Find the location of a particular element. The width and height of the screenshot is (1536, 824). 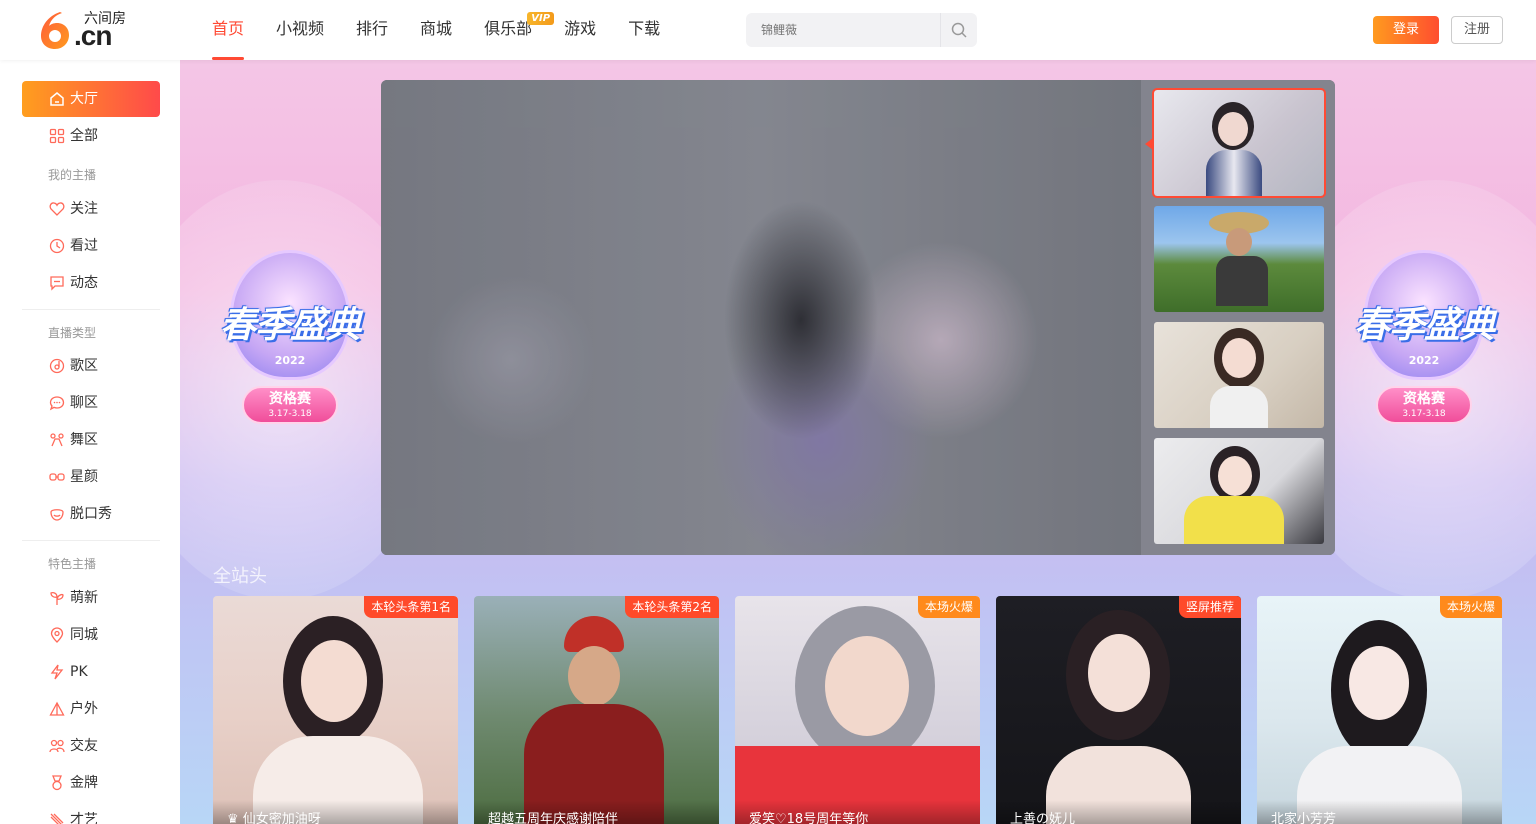

sidebar-item-lobby: 大厅 is located at coordinates (91, 99).